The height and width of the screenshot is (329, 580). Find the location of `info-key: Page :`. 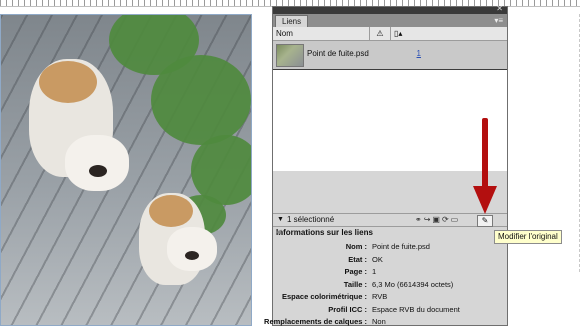

info-key: Page : is located at coordinates (355, 271).